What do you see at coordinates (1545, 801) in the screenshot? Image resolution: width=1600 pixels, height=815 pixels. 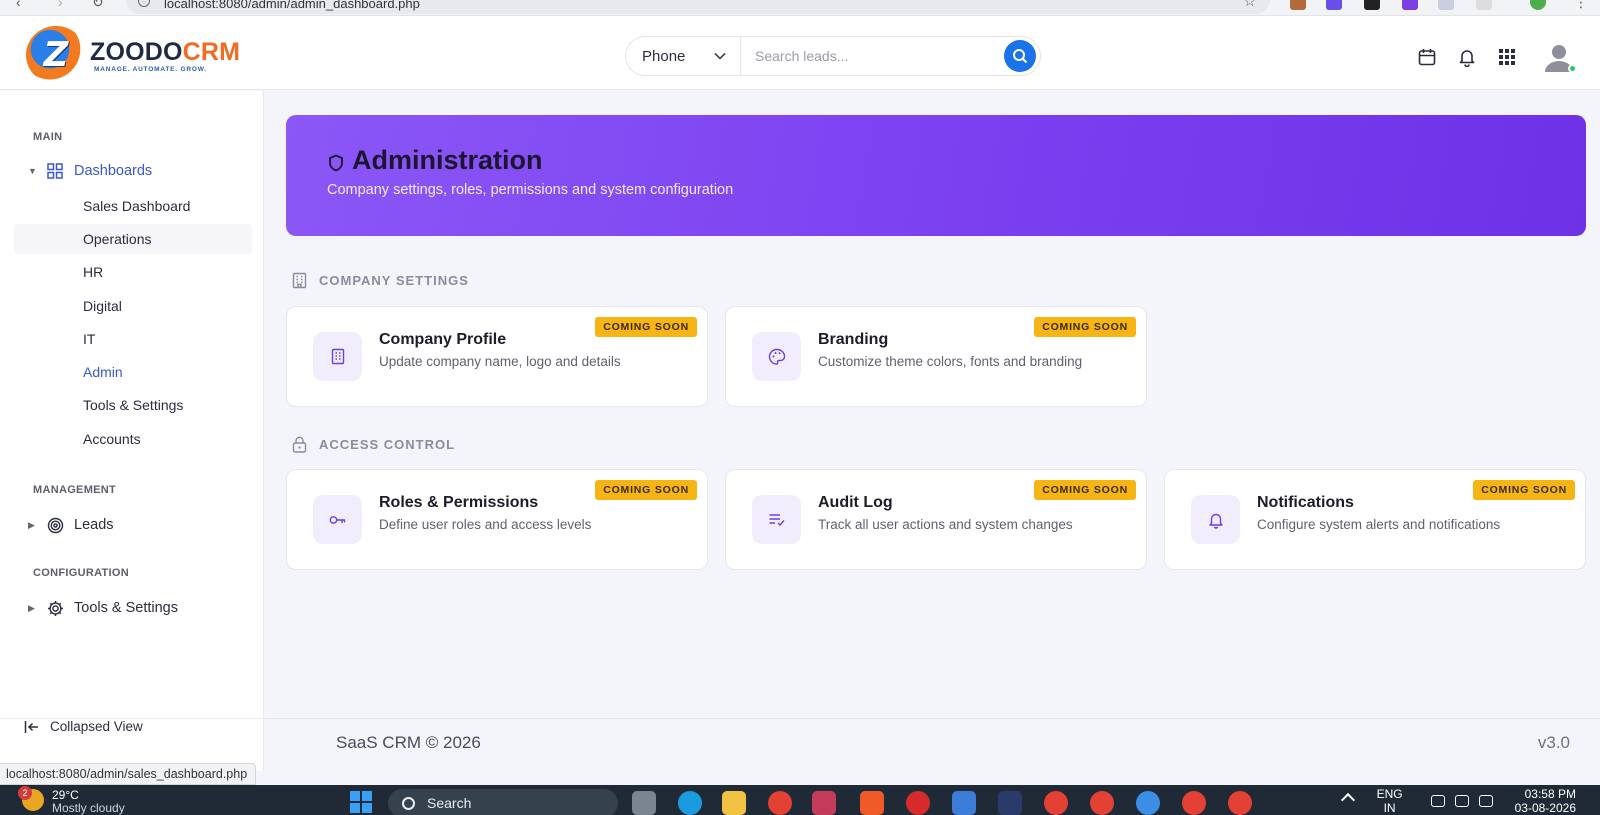 I see `clock: 03:58 PM 03-08-2026` at bounding box center [1545, 801].